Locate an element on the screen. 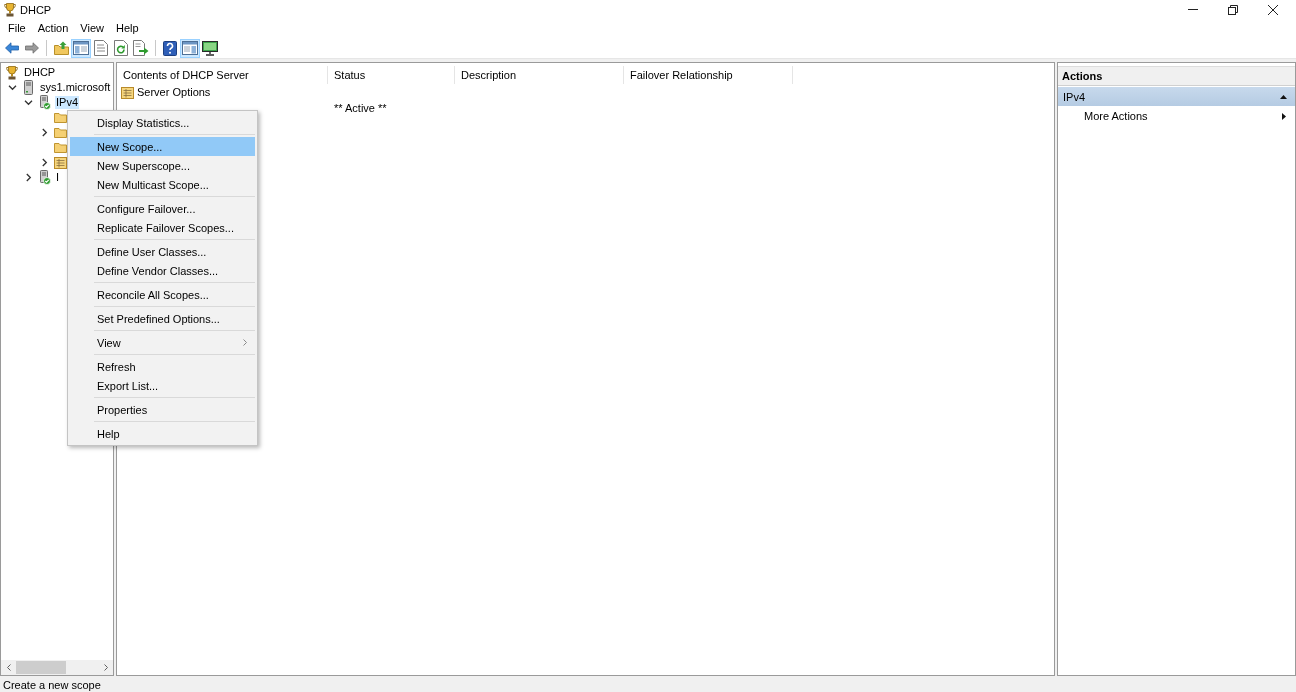  properties-button is located at coordinates (101, 48).